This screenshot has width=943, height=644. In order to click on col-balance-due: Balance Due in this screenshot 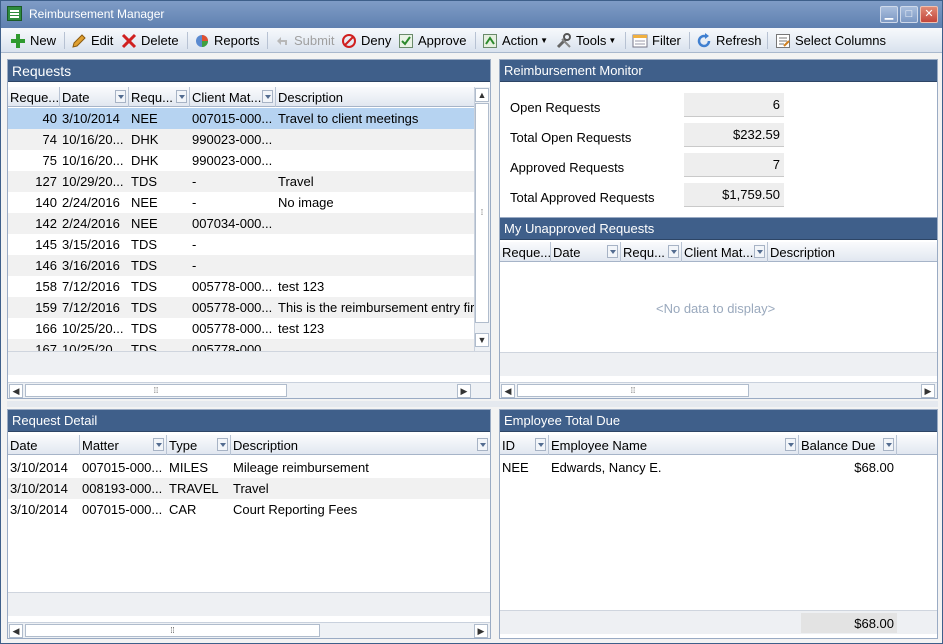, I will do `click(848, 445)`.